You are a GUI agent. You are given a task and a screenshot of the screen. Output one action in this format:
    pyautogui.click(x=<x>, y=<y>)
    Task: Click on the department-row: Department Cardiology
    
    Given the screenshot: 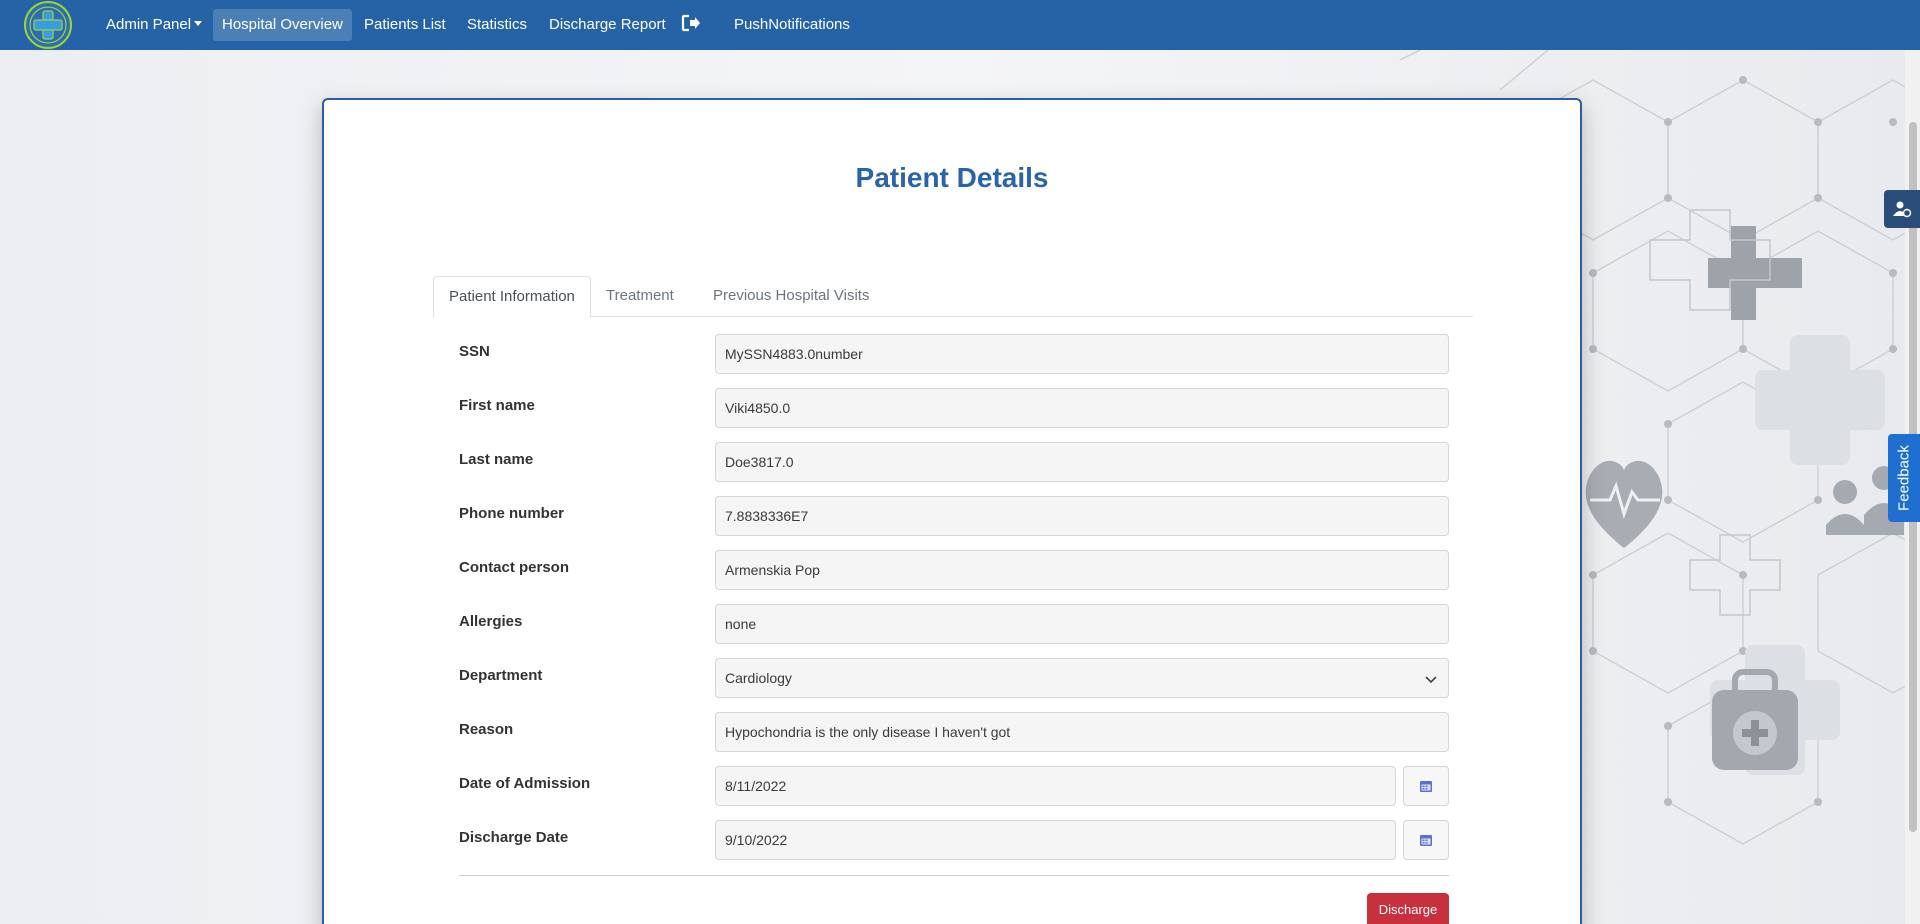 What is the action you would take?
    pyautogui.click(x=954, y=678)
    